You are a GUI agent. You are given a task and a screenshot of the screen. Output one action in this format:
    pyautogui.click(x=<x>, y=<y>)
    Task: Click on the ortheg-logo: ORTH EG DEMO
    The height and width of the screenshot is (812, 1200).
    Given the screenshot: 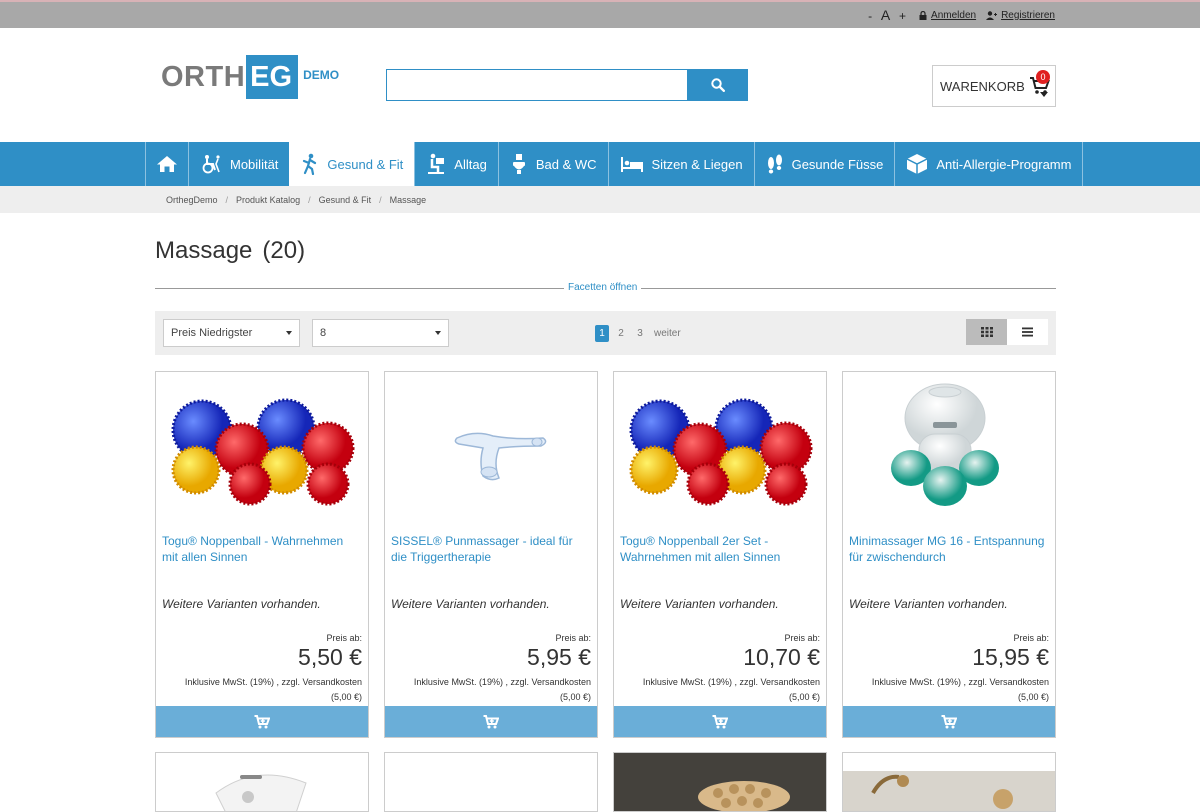 What is the action you would take?
    pyautogui.click(x=250, y=77)
    